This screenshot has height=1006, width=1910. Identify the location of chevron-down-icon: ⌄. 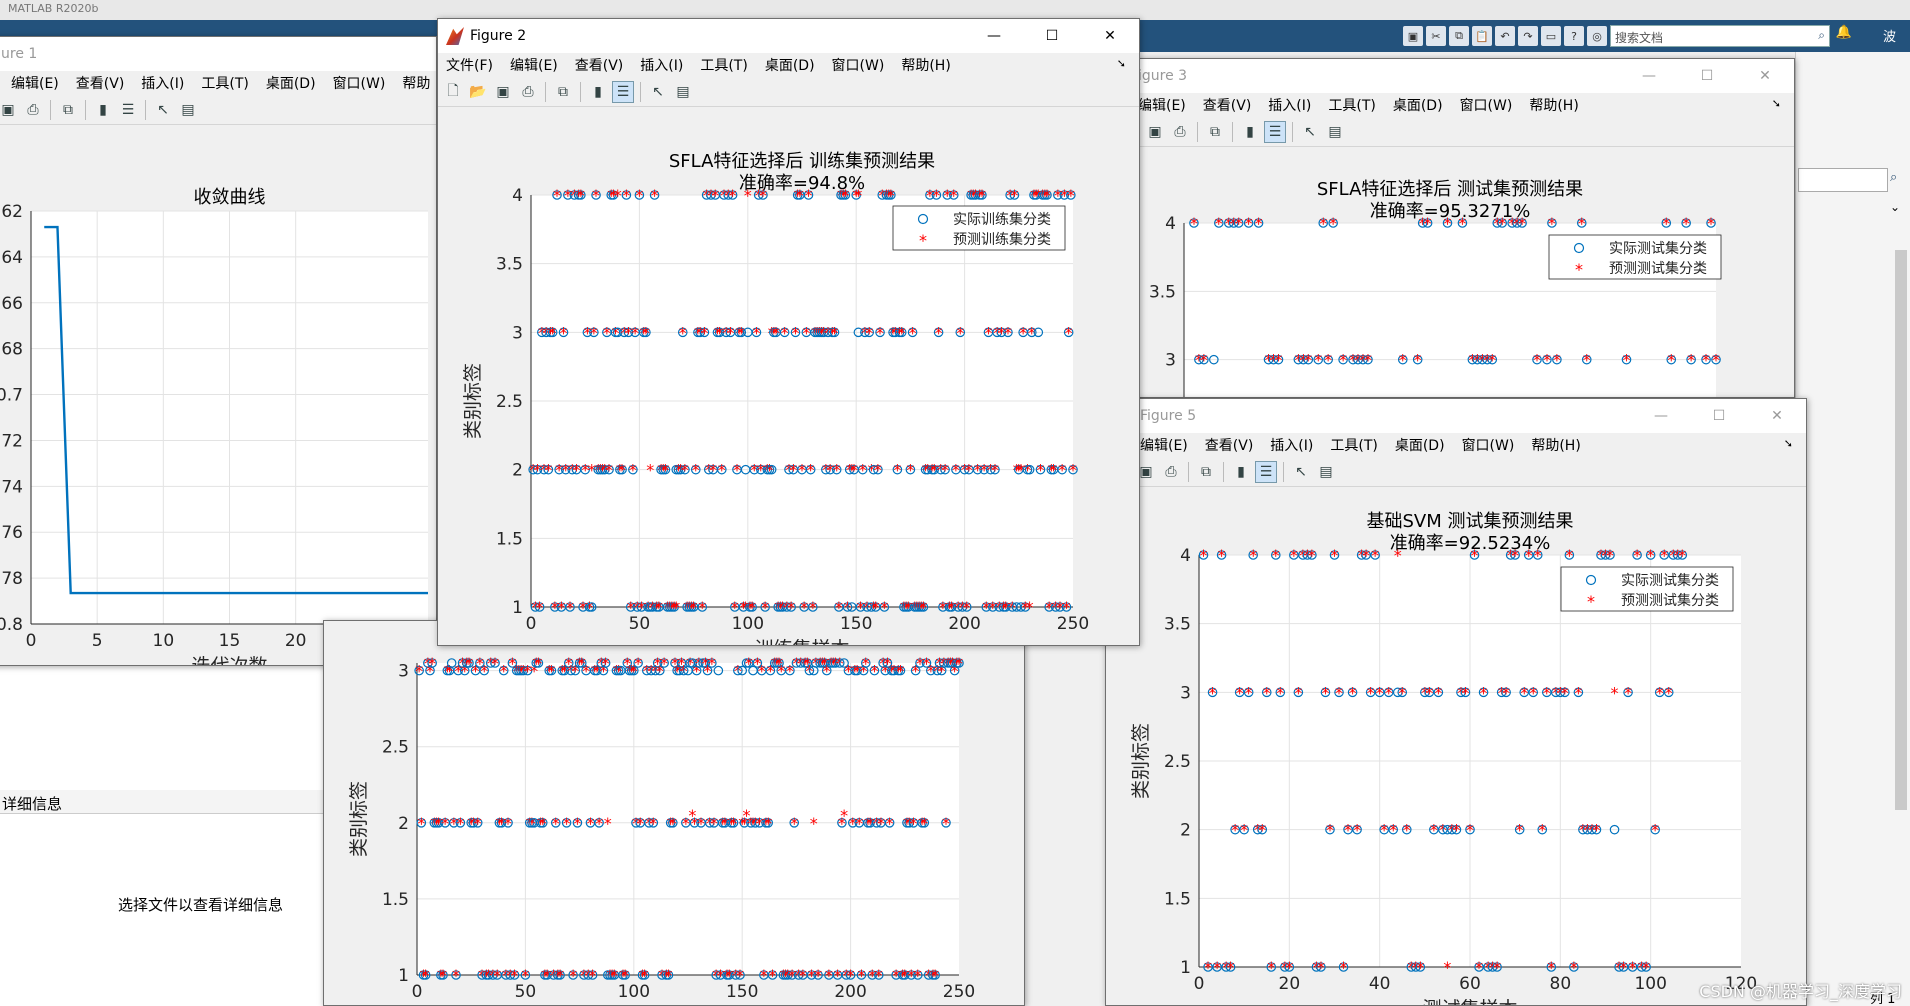
(1895, 207).